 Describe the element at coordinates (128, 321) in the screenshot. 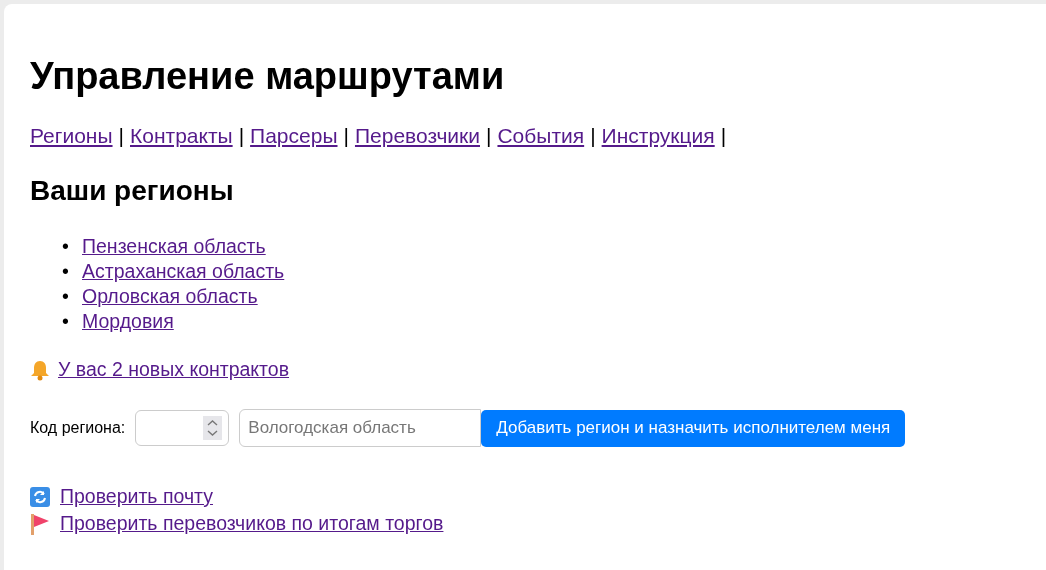

I see `region-link: Мордовия` at that location.